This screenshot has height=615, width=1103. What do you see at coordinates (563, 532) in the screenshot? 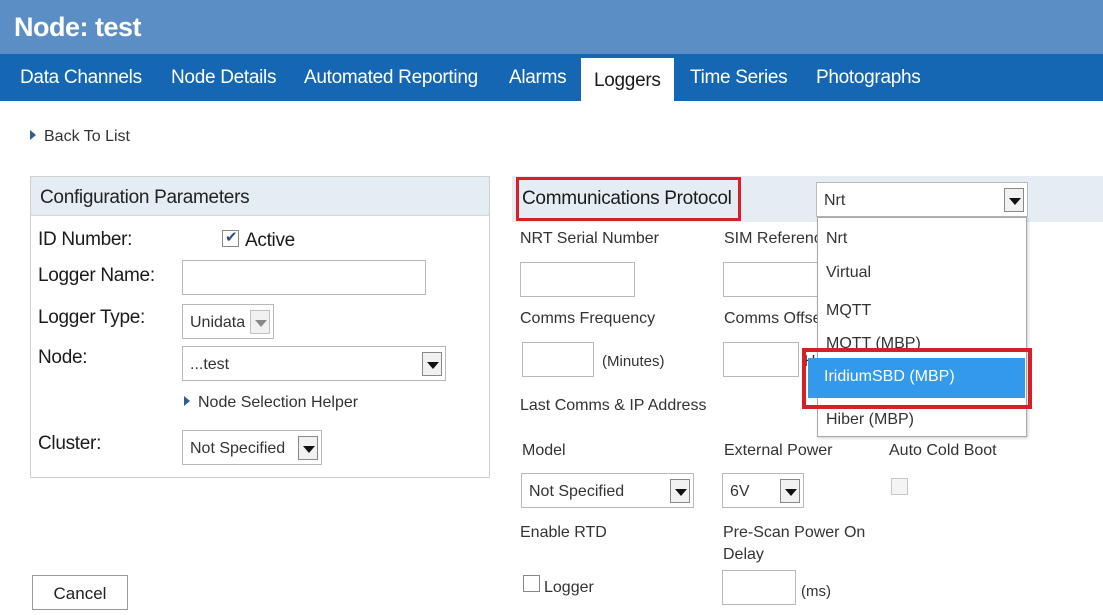
I see `enable-rtd-label: Enable RTD` at bounding box center [563, 532].